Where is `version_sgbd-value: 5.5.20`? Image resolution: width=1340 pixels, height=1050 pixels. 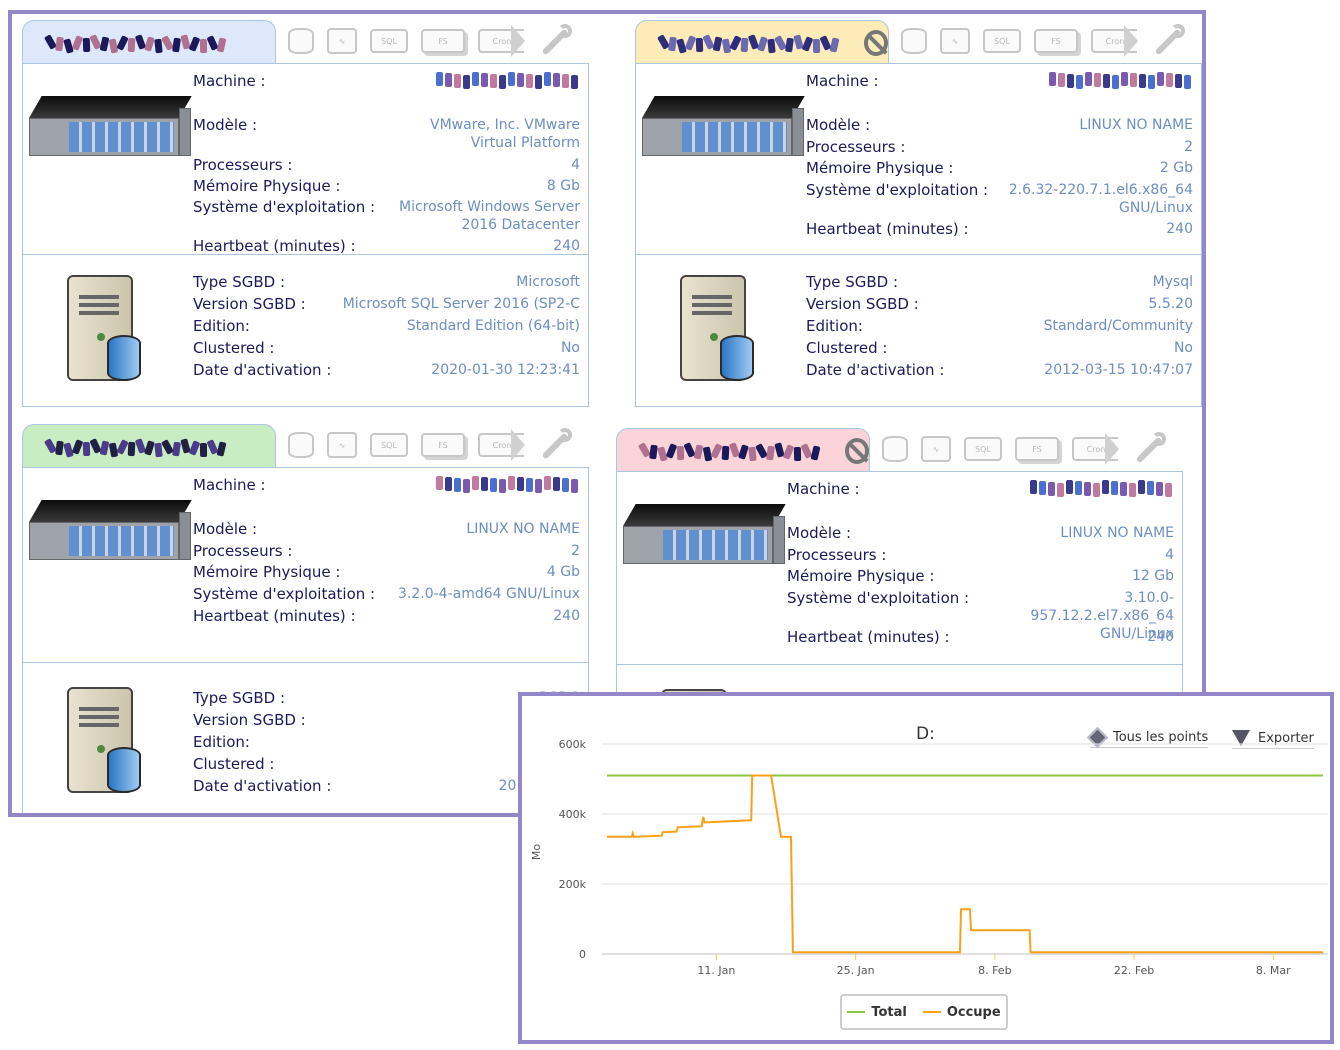
version_sgbd-value: 5.5.20 is located at coordinates (1170, 304).